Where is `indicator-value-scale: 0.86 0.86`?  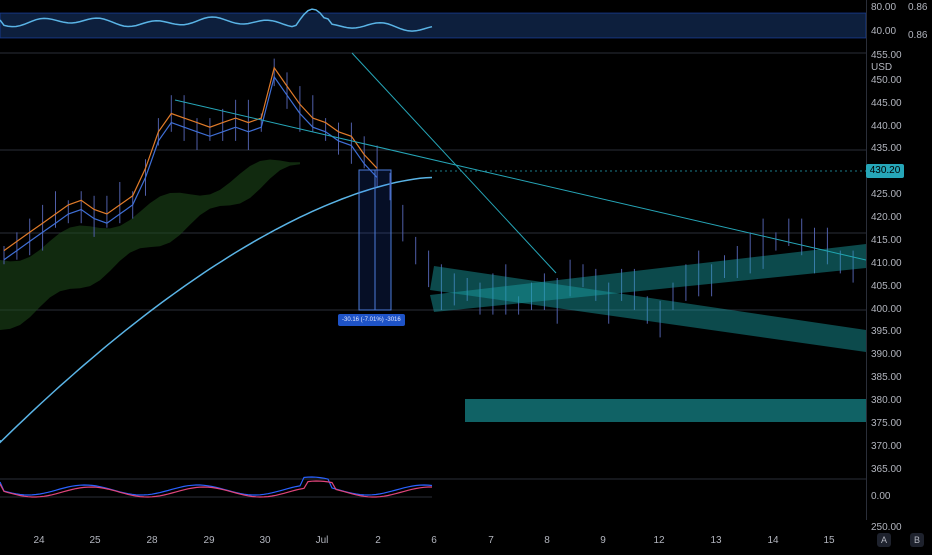
indicator-value-scale: 0.86 0.86 is located at coordinates (919, 40).